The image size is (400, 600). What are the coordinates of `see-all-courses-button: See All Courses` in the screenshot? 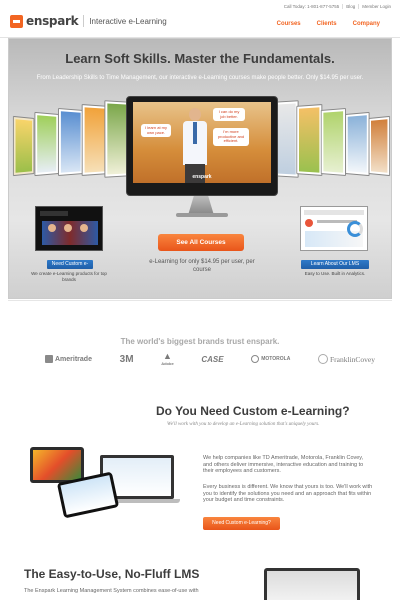 It's located at (201, 242).